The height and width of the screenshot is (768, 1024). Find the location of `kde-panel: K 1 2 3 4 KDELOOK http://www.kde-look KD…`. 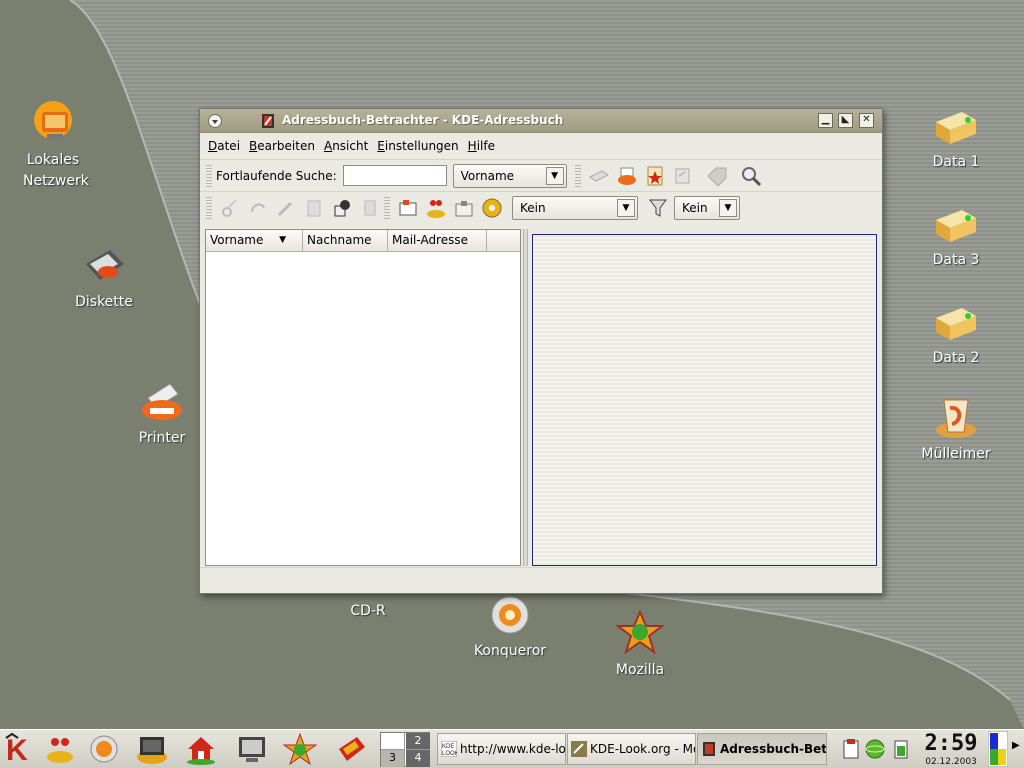

kde-panel: K 1 2 3 4 KDELOOK http://www.kde-look KD… is located at coordinates (512, 748).